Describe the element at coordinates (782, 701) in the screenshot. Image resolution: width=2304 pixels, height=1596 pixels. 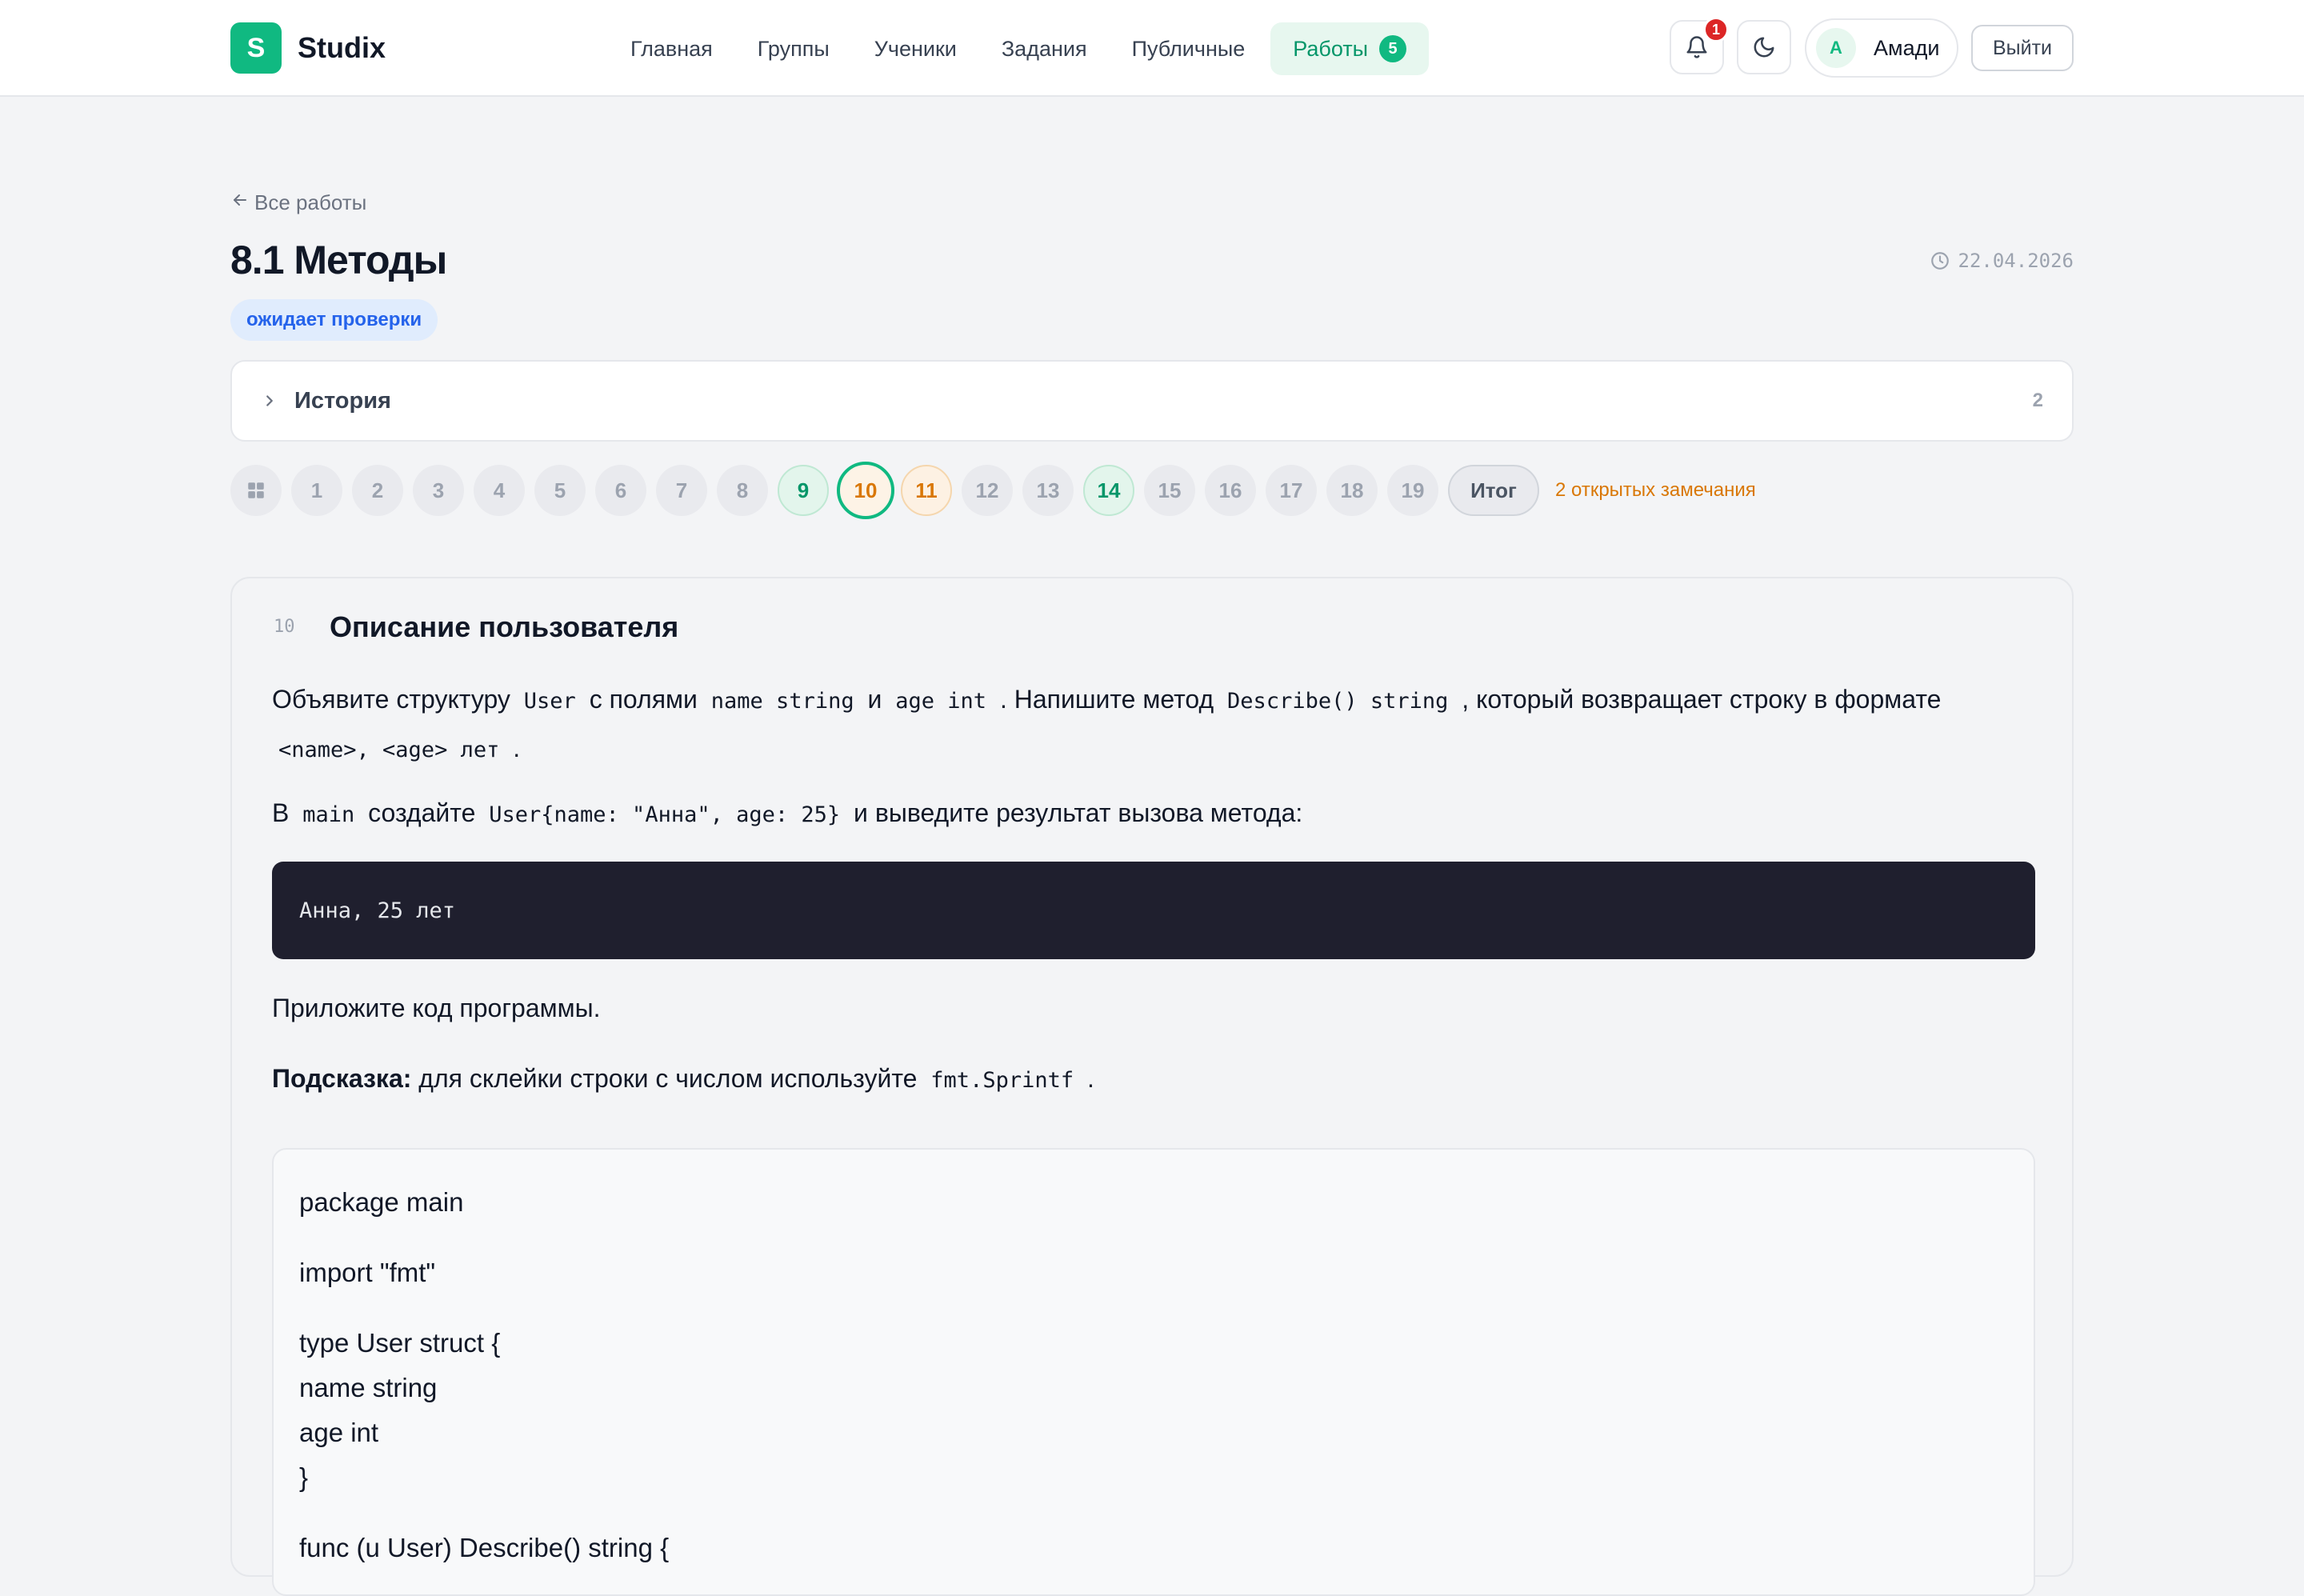
I see `inline-code: name string` at that location.